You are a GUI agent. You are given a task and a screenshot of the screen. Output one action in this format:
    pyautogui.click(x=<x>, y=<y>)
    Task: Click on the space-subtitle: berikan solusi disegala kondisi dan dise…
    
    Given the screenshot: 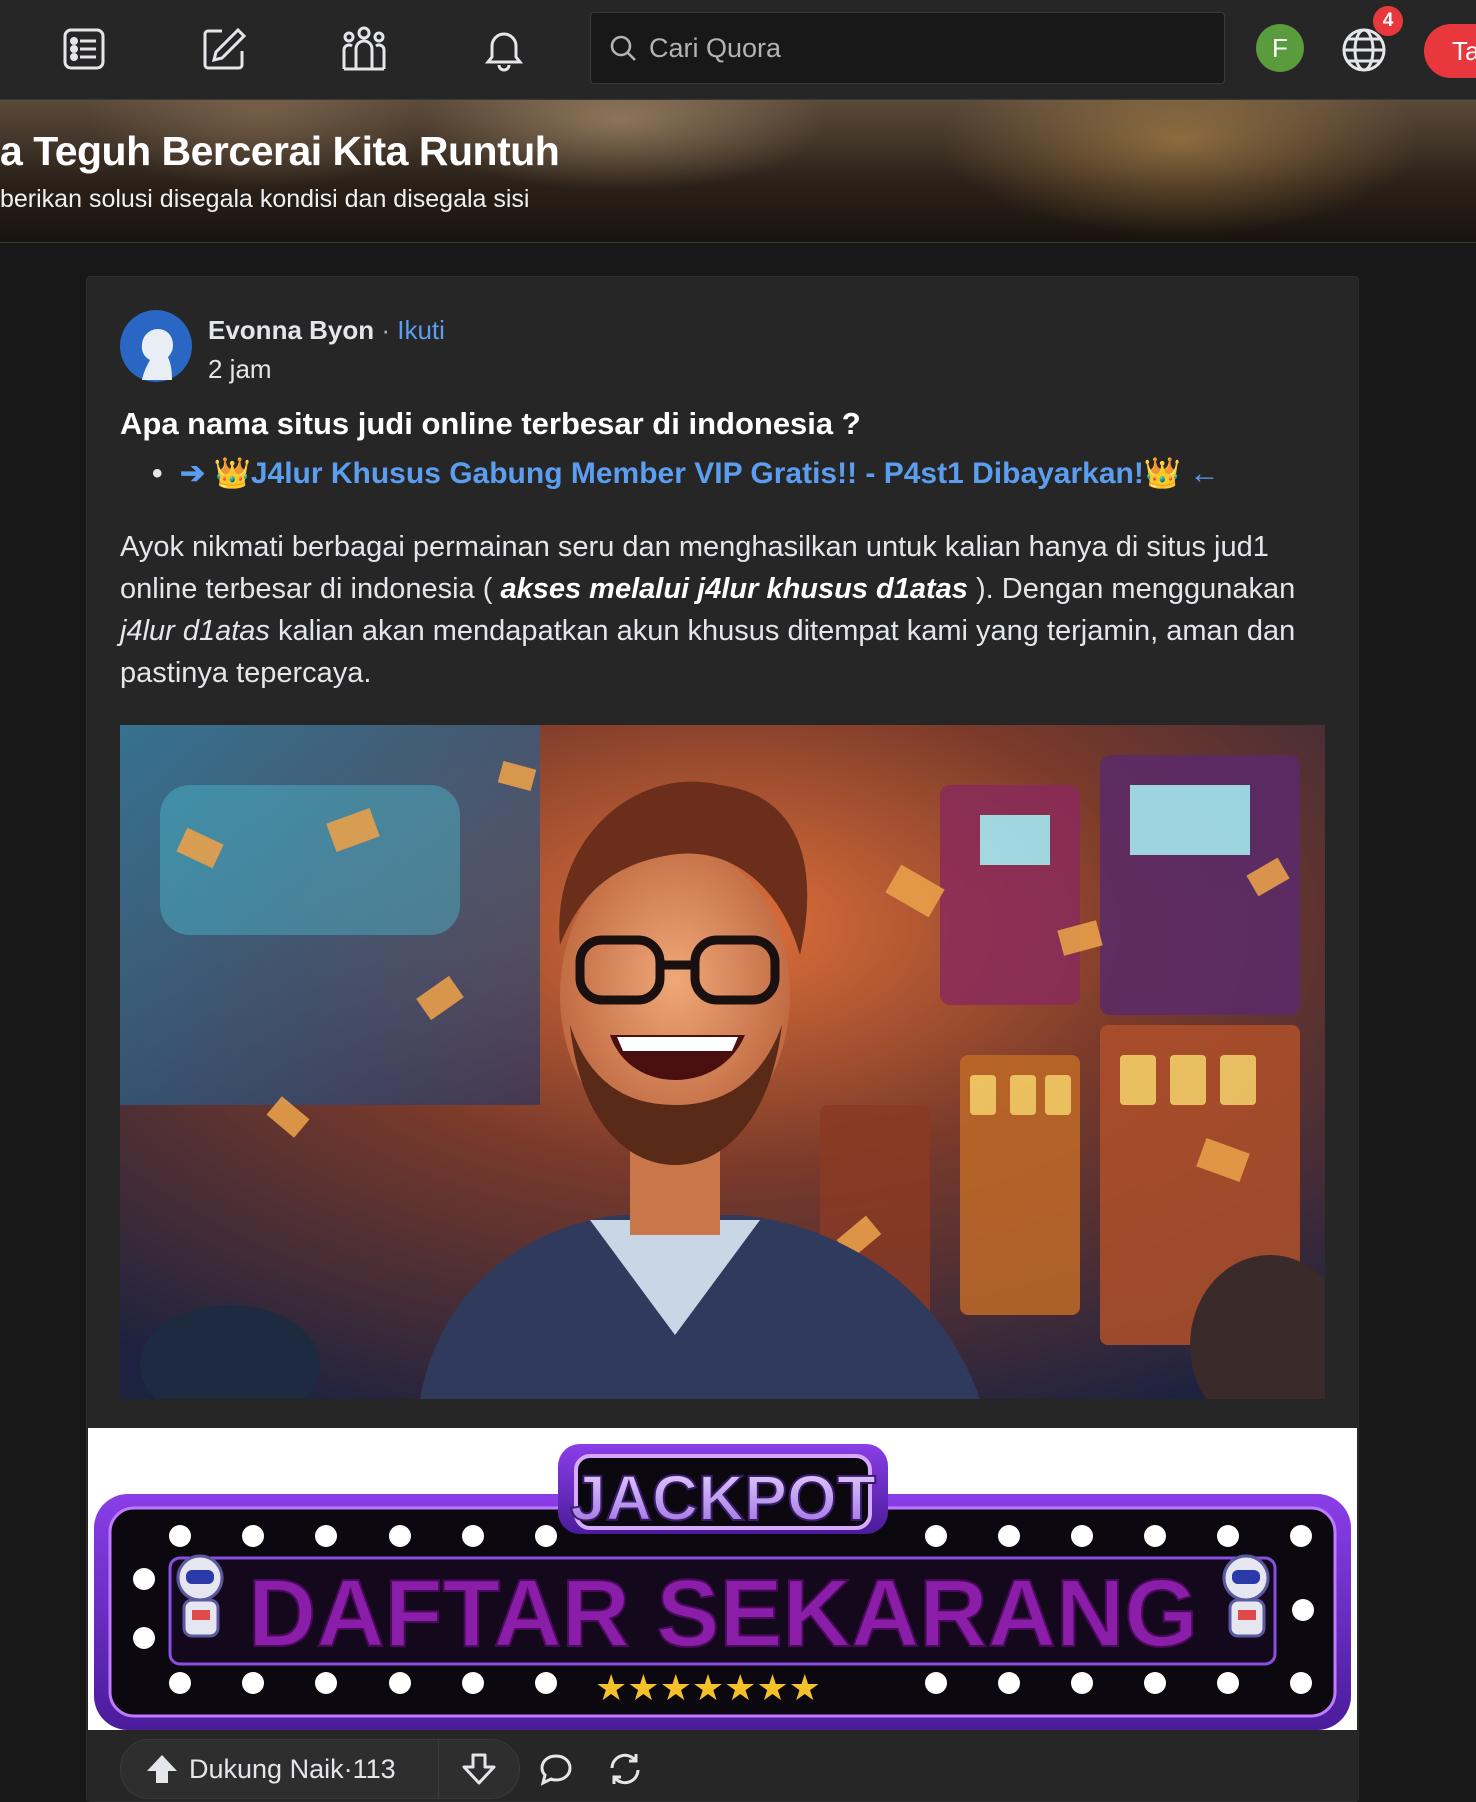 What is the action you would take?
    pyautogui.click(x=265, y=199)
    